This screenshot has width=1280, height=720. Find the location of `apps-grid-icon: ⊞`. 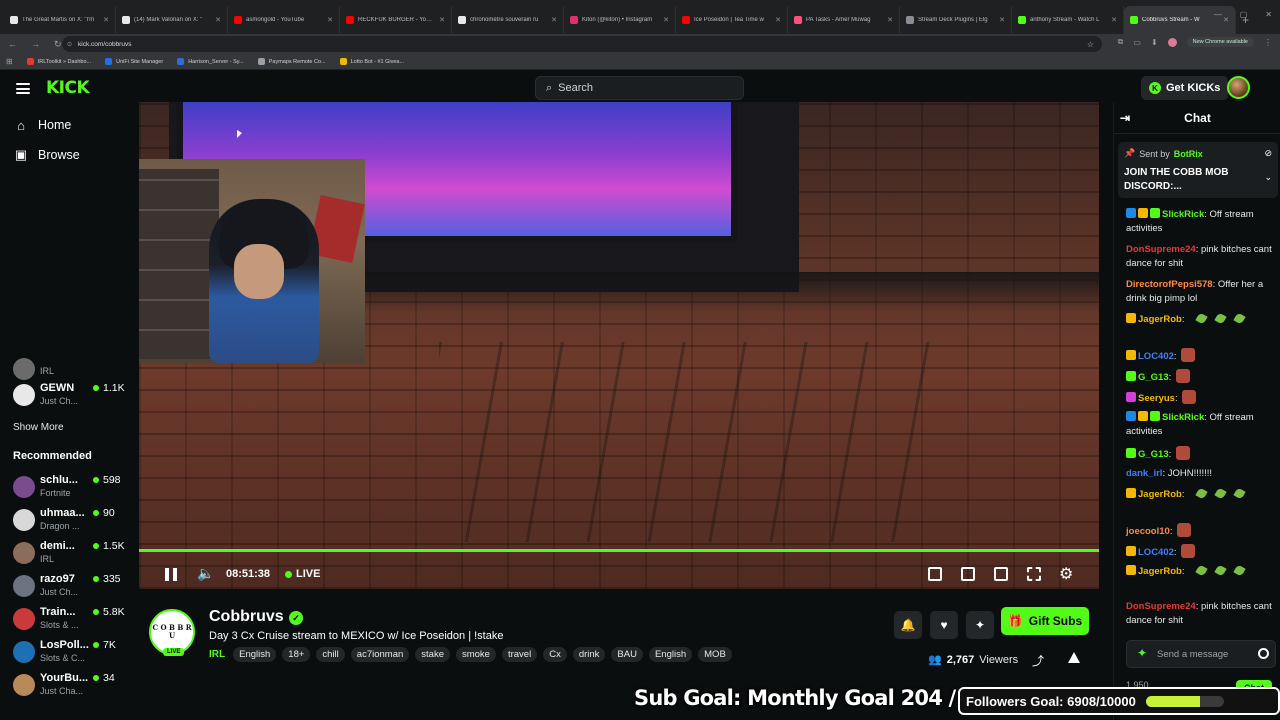

apps-grid-icon: ⊞ is located at coordinates (9, 61).